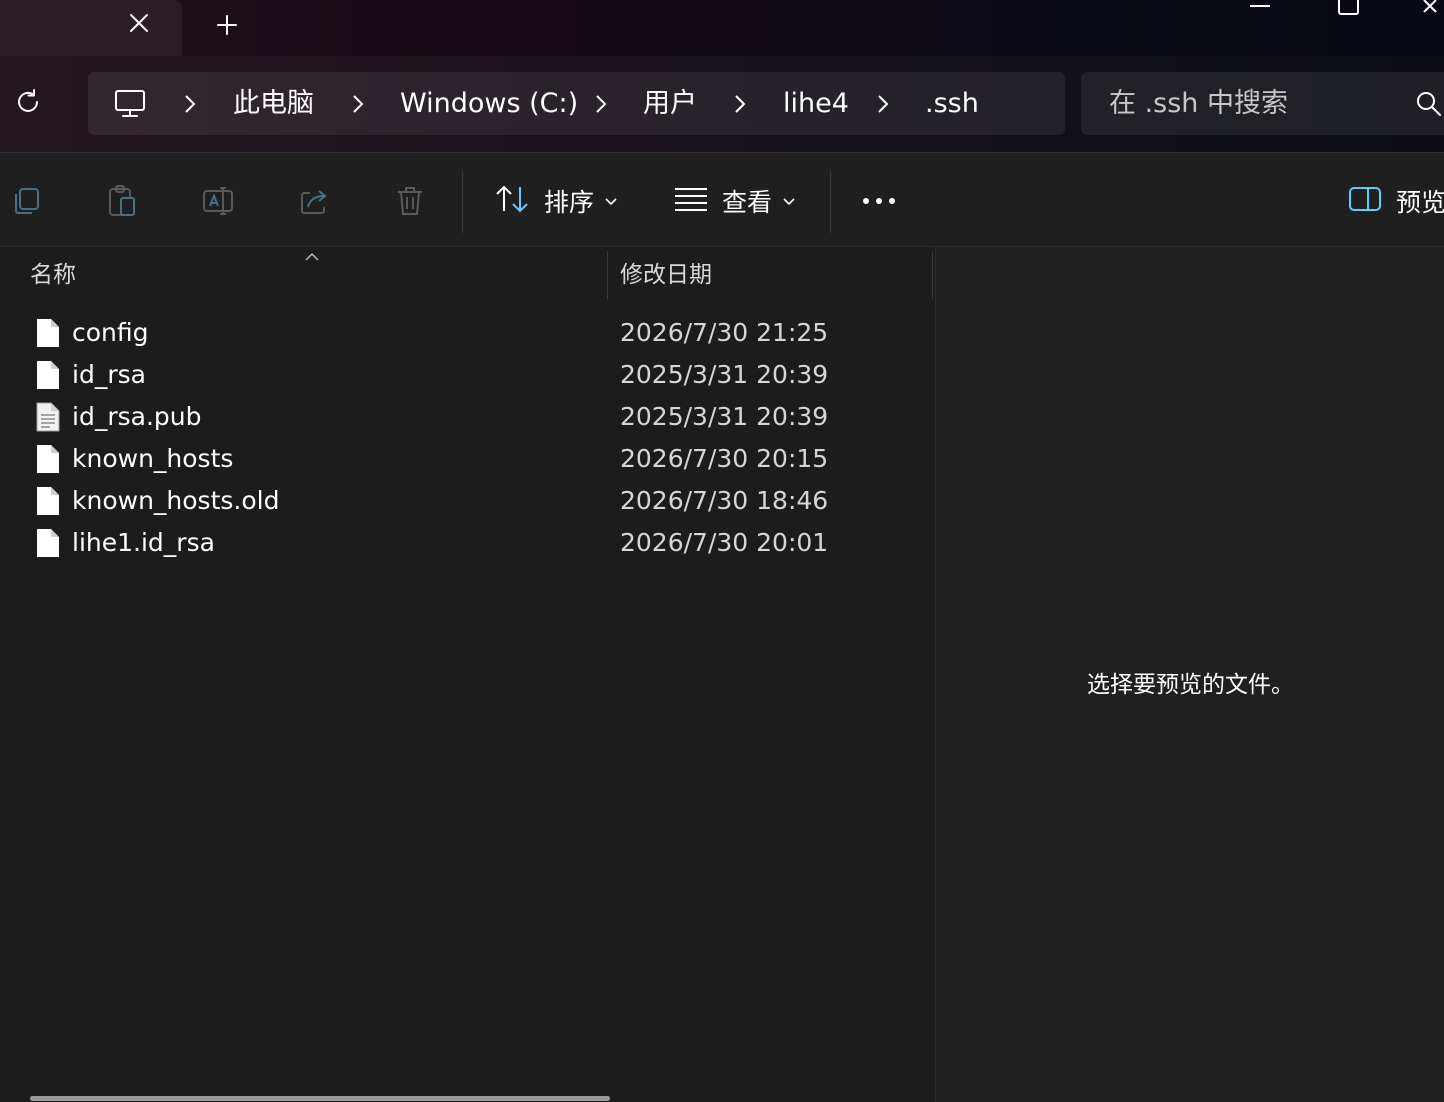 Image resolution: width=1444 pixels, height=1102 pixels. What do you see at coordinates (724, 500) in the screenshot?
I see `file-date: 2026/7/30 18:46` at bounding box center [724, 500].